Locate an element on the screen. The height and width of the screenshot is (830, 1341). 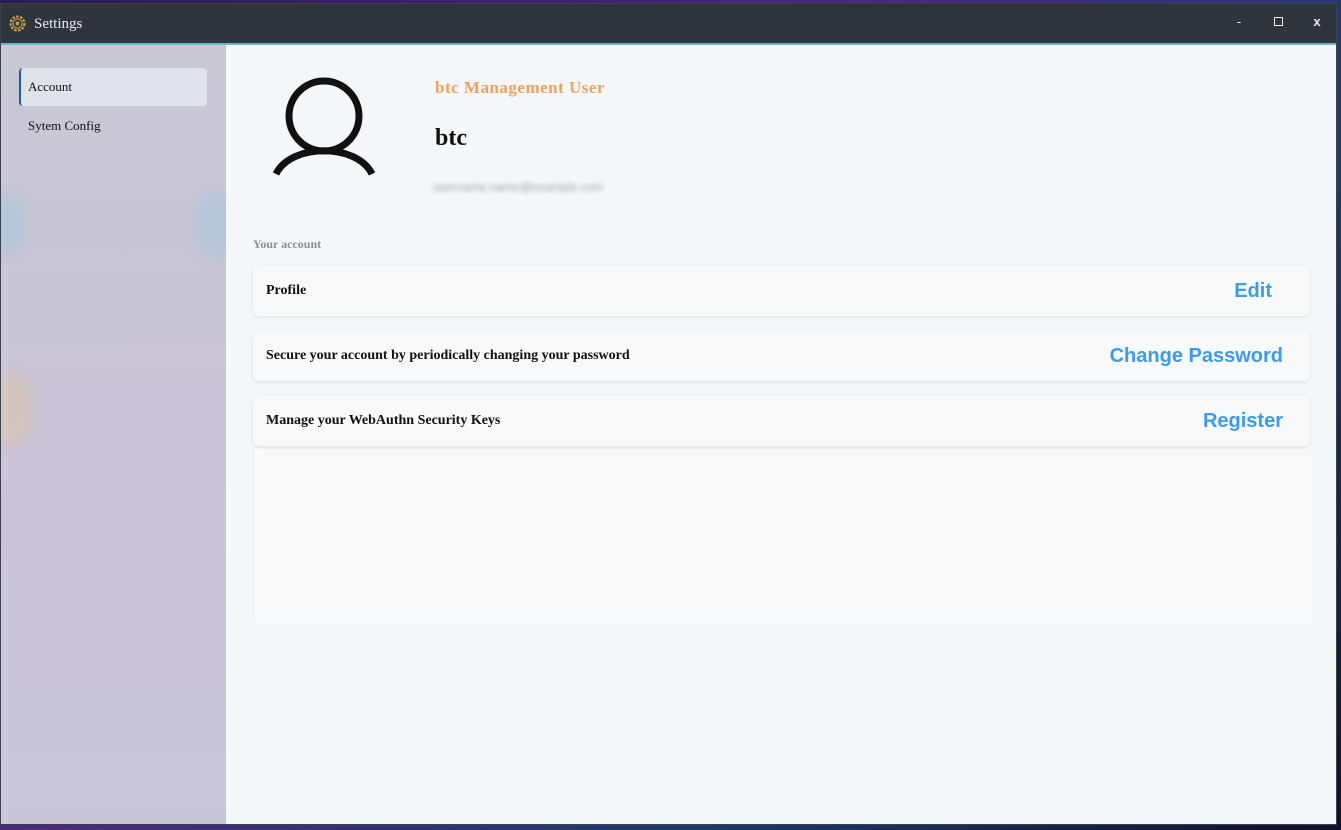
section-label: Your account is located at coordinates (287, 244).